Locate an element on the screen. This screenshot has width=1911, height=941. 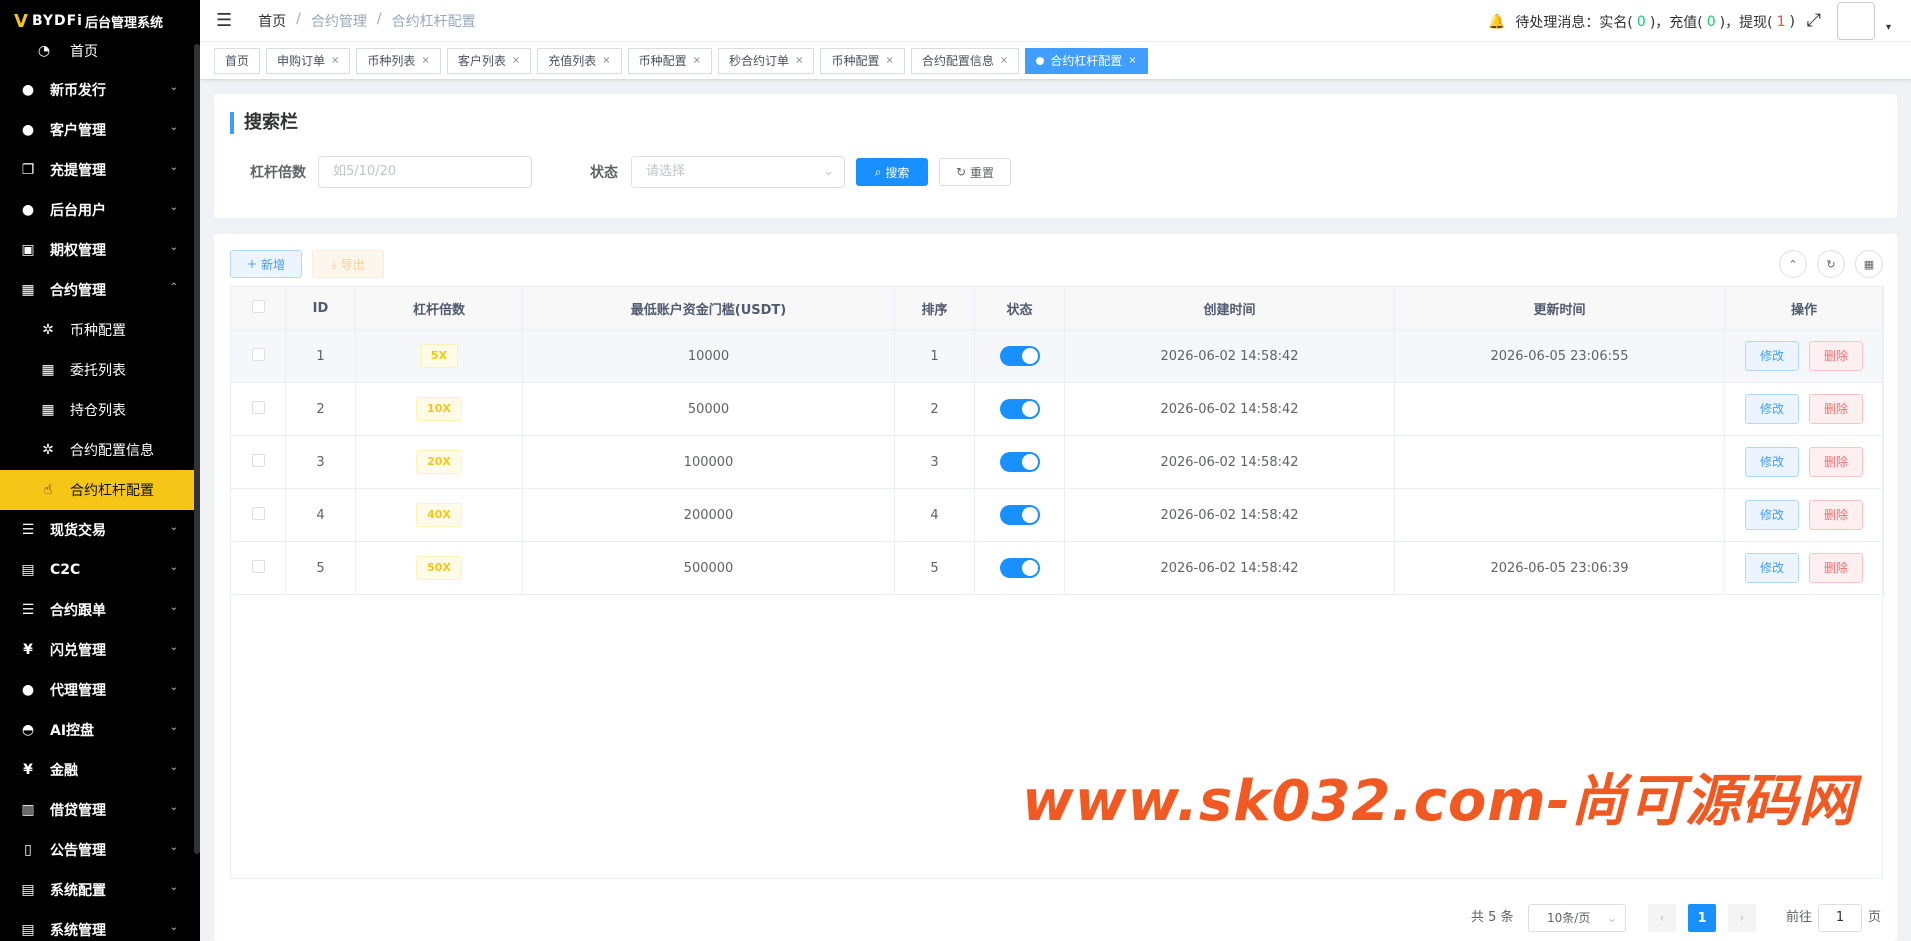
sidebar-item-announcements: ▯ 公告管理 ⌄ is located at coordinates (100, 850).